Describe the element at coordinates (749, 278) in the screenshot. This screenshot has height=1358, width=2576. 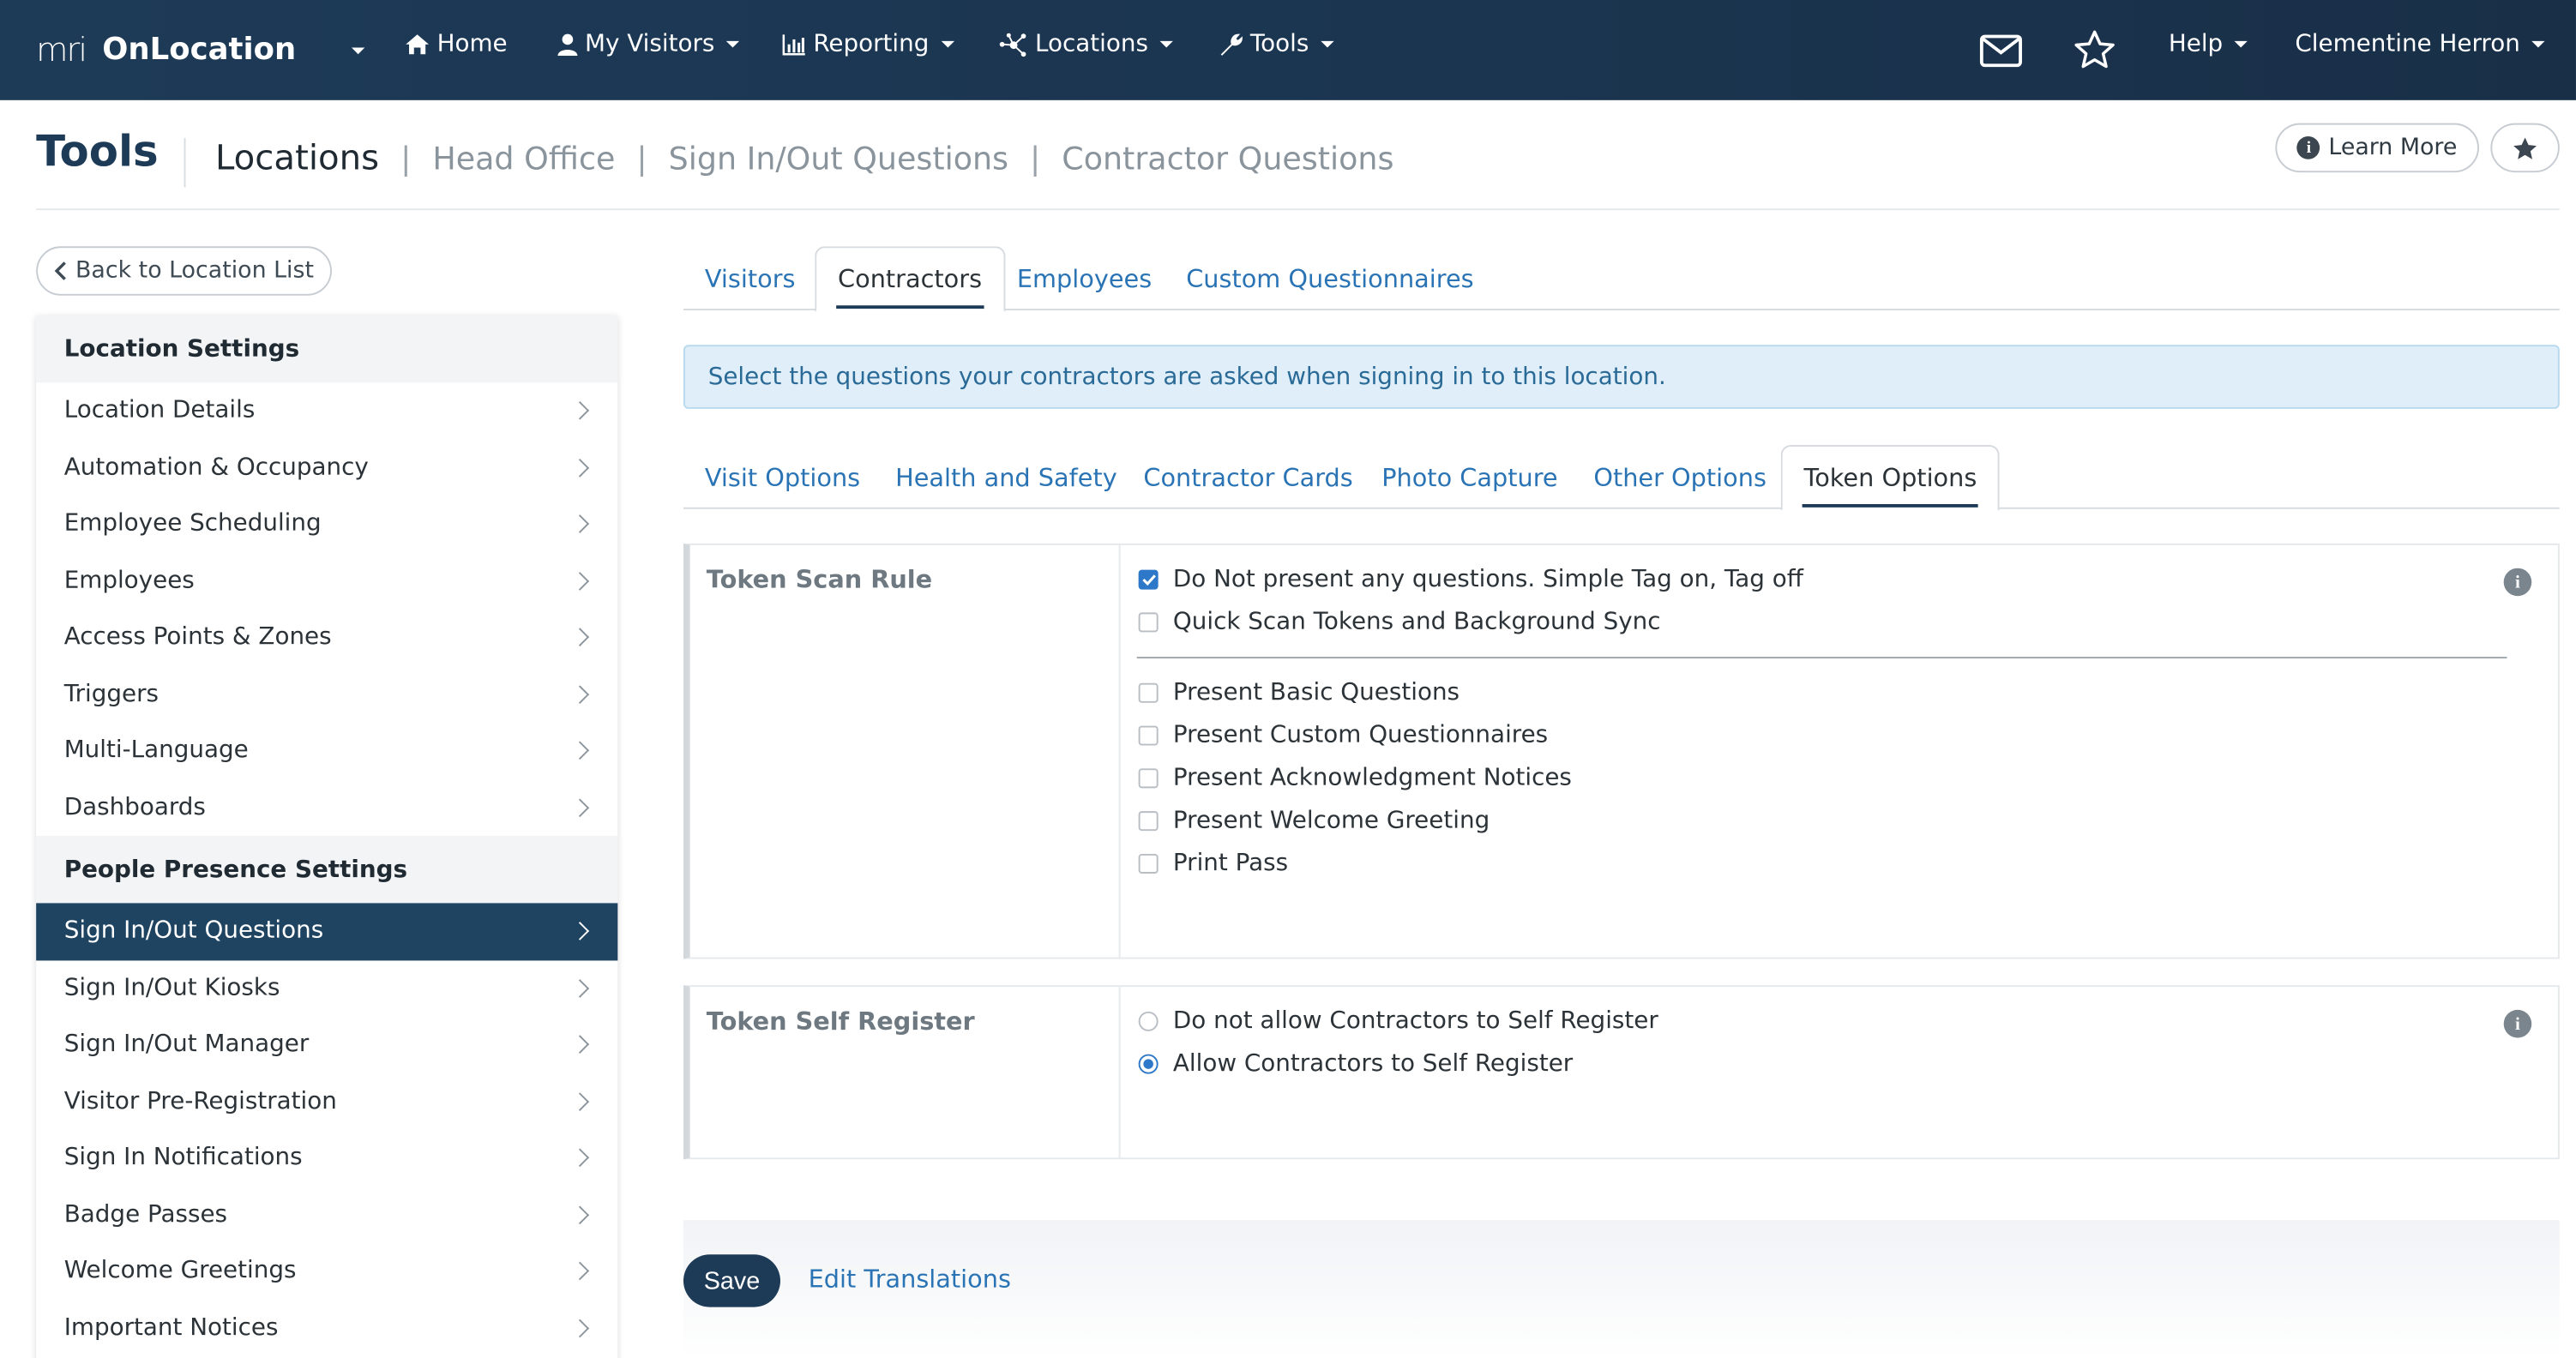
I see `tab-visitors: Visitors` at that location.